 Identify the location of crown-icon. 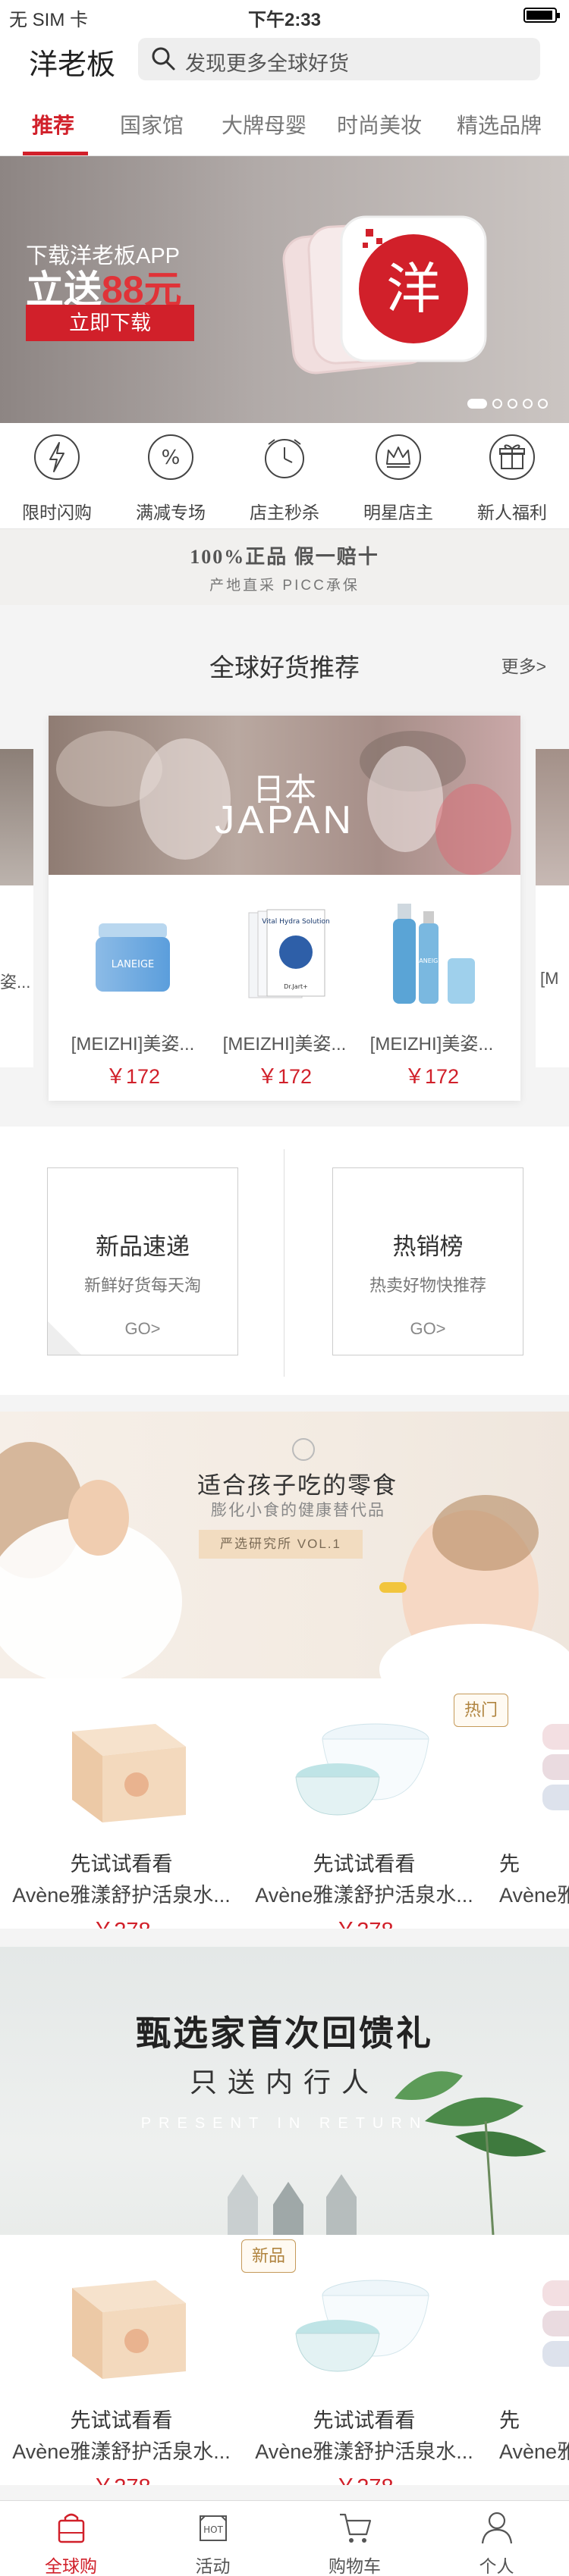
(398, 457).